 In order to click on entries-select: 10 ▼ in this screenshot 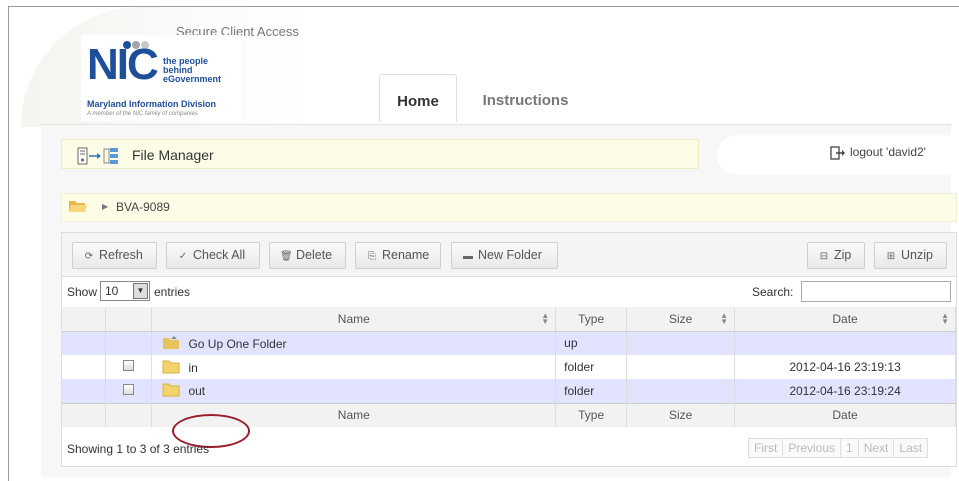, I will do `click(125, 291)`.